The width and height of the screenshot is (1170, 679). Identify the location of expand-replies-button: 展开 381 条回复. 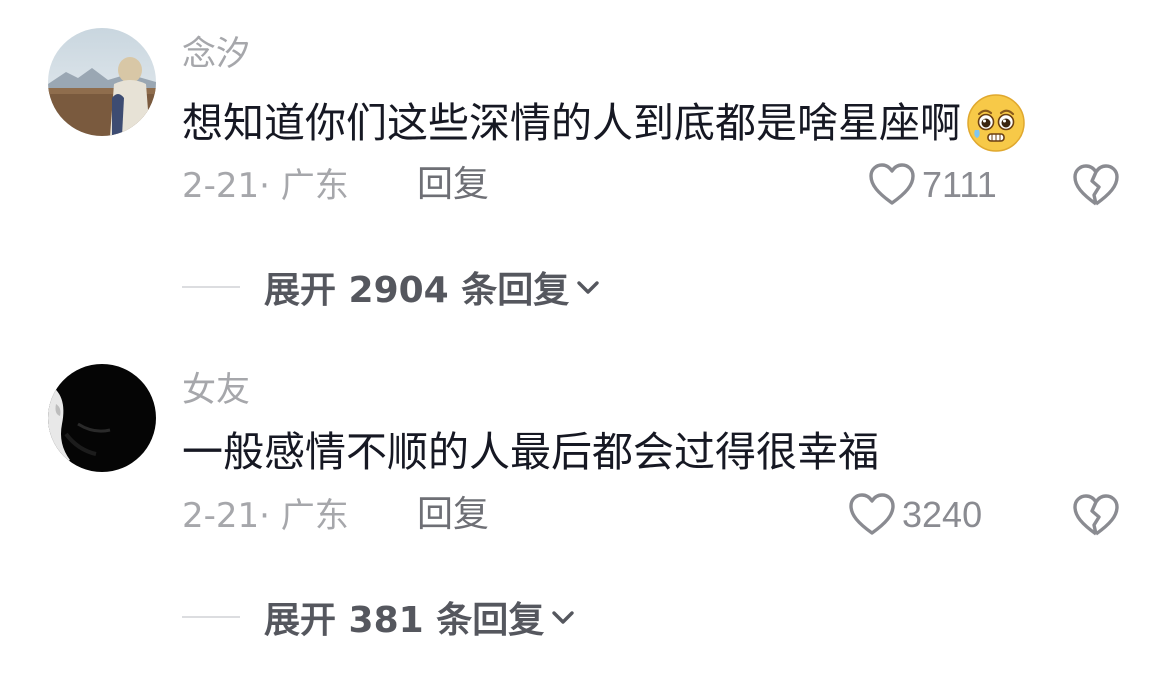
(381, 617).